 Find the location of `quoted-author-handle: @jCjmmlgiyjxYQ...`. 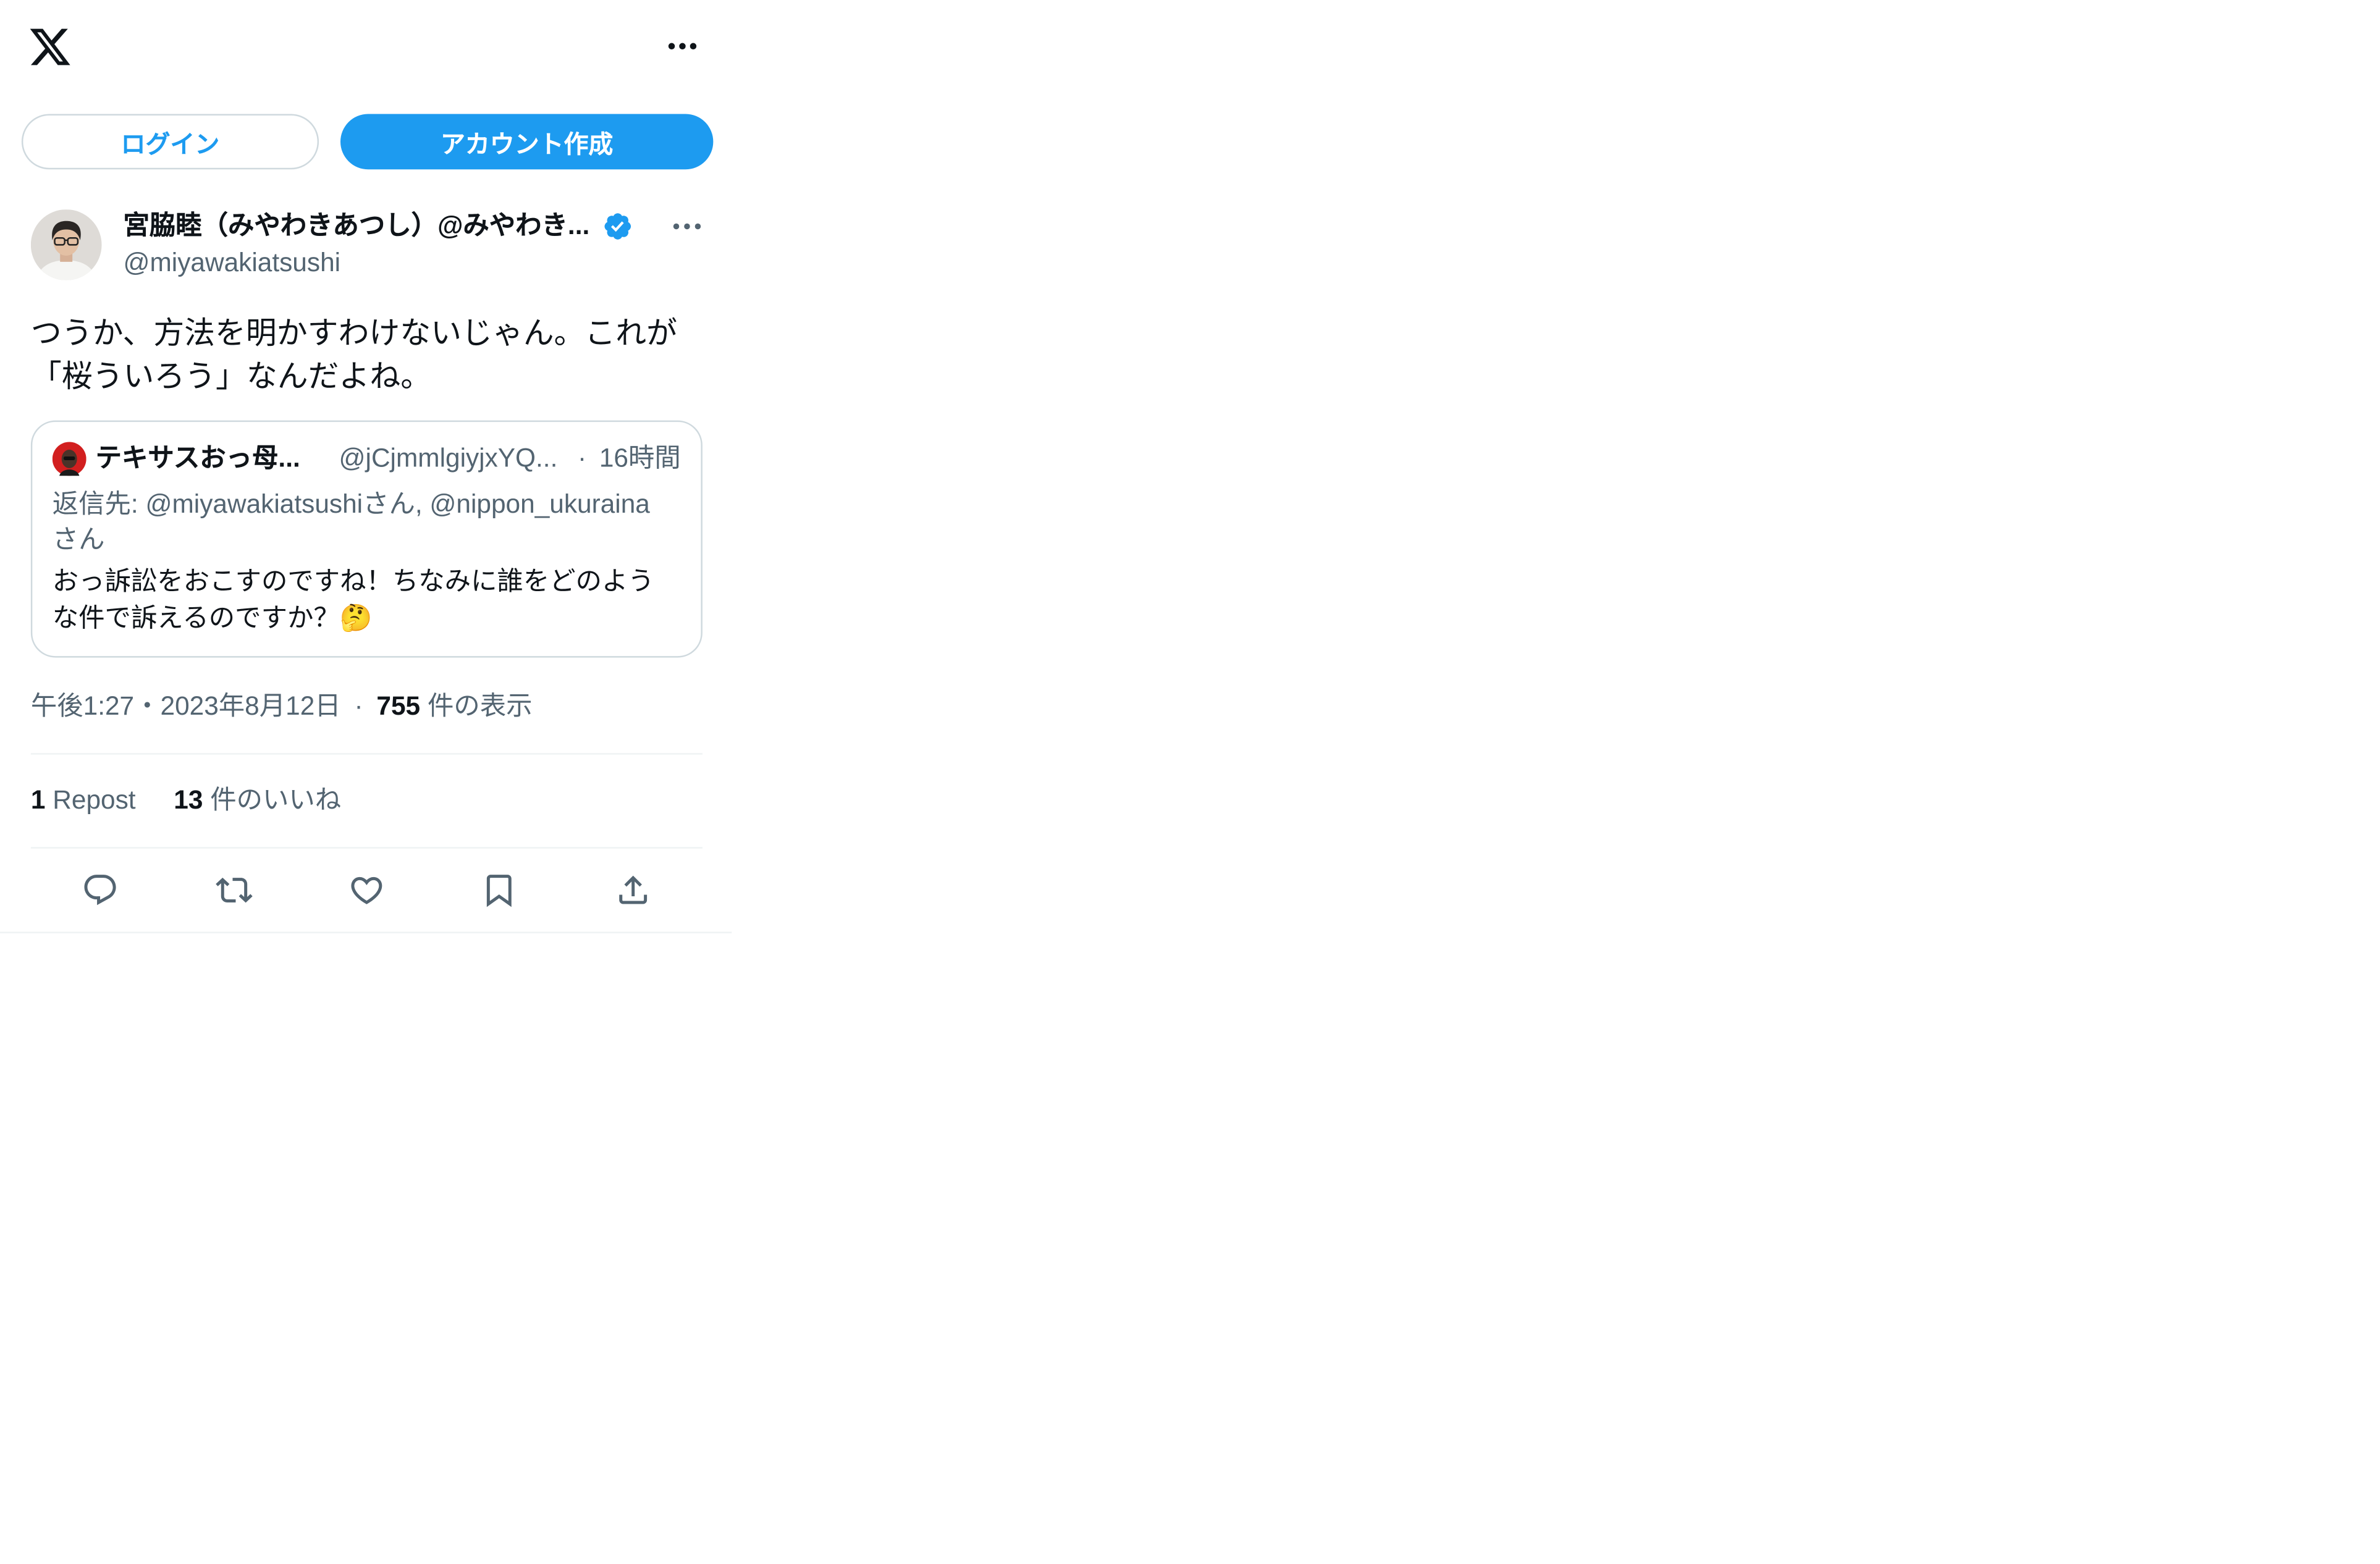

quoted-author-handle: @jCjmmlgiyjxYQ... is located at coordinates (449, 458).